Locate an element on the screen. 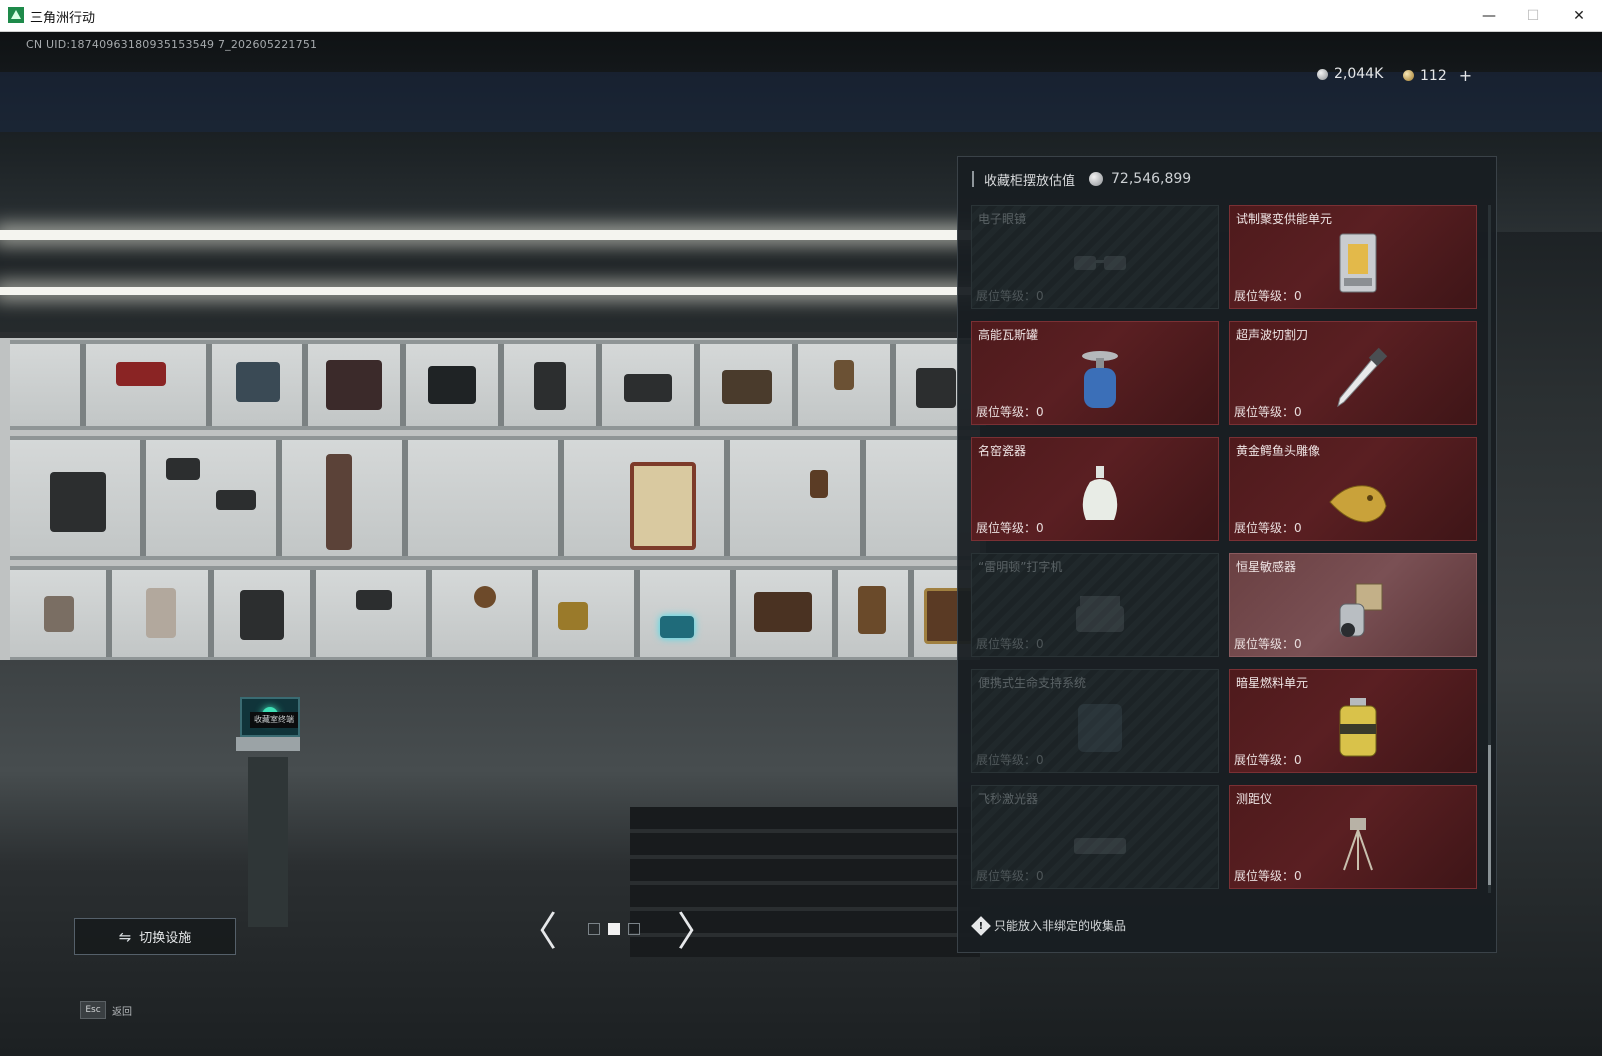 The height and width of the screenshot is (1056, 1602). panel-title: 收藏柜摆放估值 is located at coordinates (1030, 181).